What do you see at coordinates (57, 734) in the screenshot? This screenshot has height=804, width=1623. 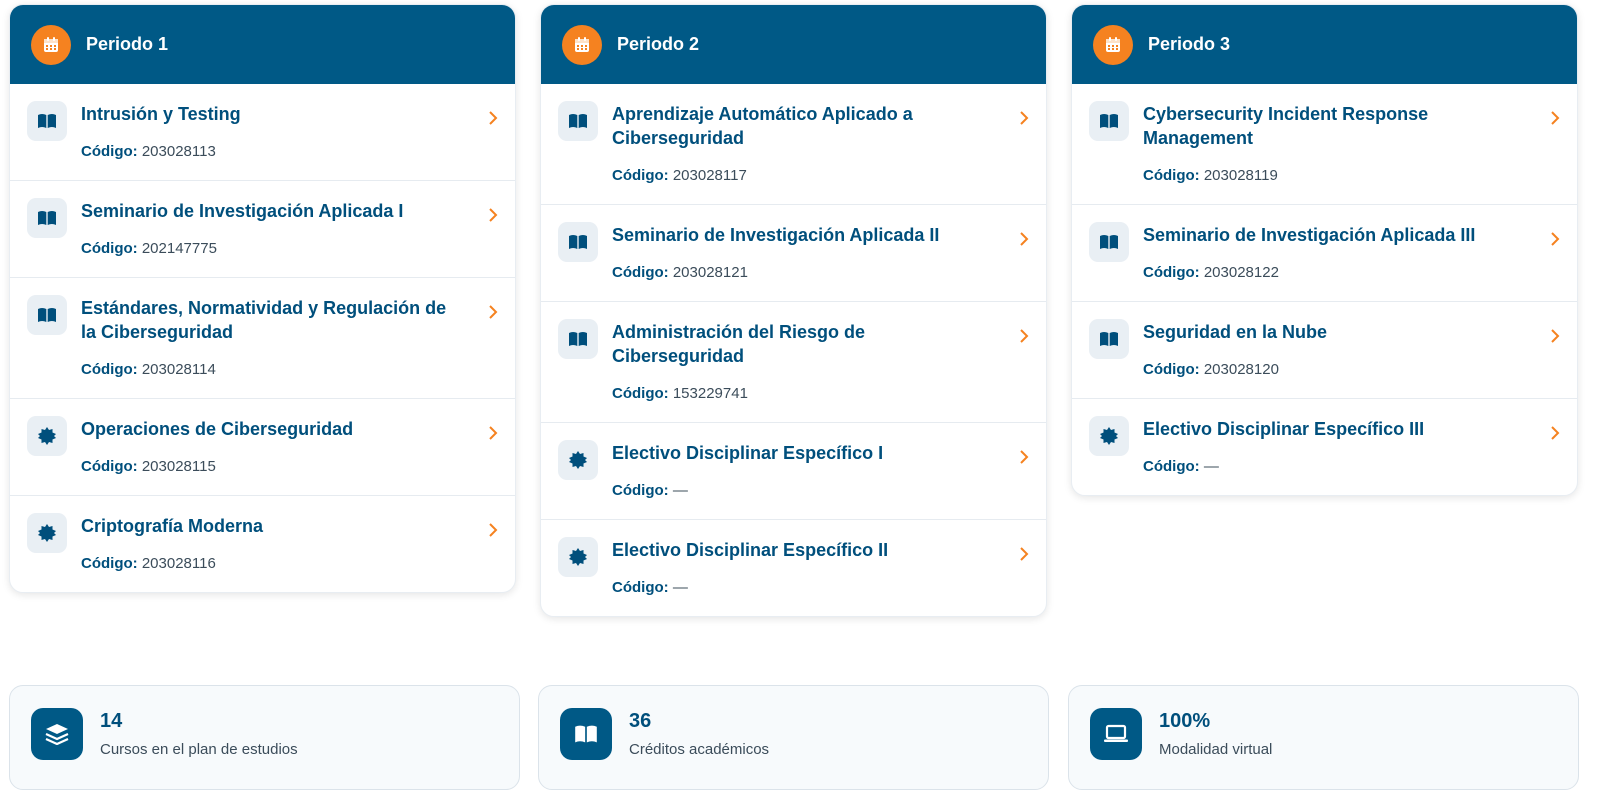 I see `layers-icon` at bounding box center [57, 734].